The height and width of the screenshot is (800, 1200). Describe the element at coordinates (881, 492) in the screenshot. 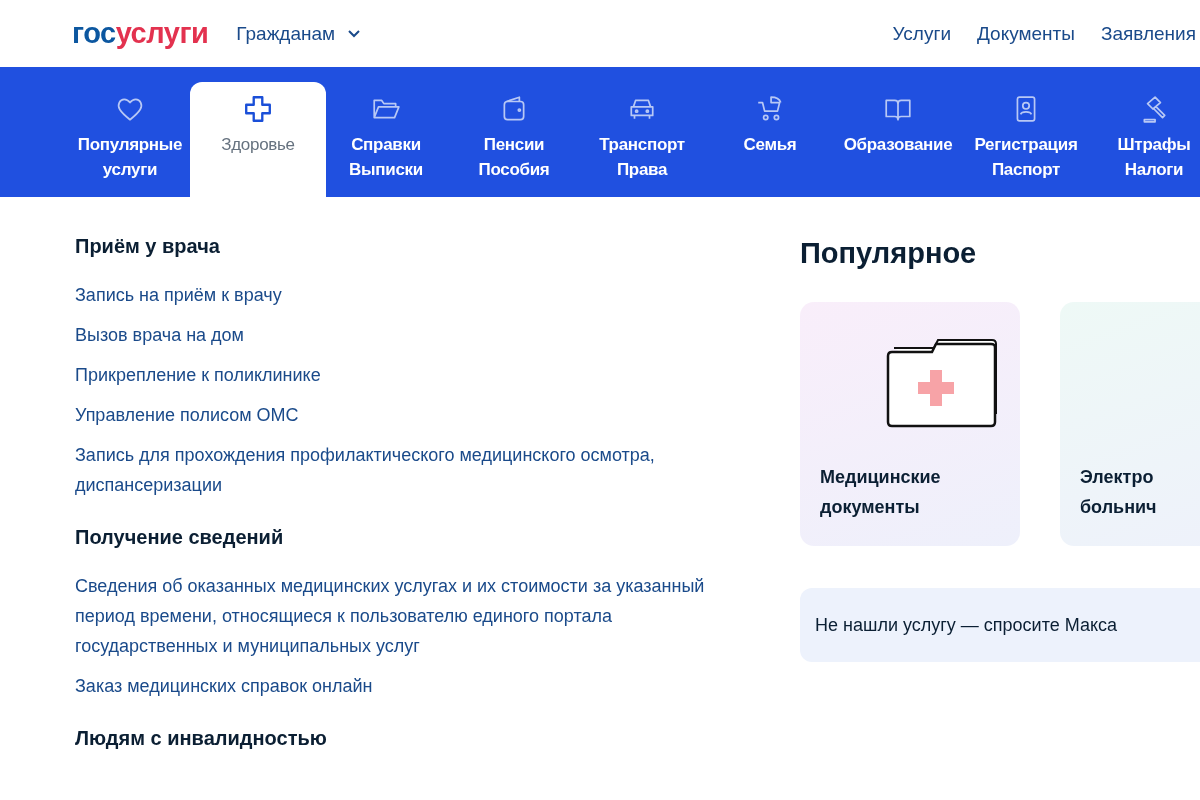

I see `card-title: Медицинские документы` at that location.